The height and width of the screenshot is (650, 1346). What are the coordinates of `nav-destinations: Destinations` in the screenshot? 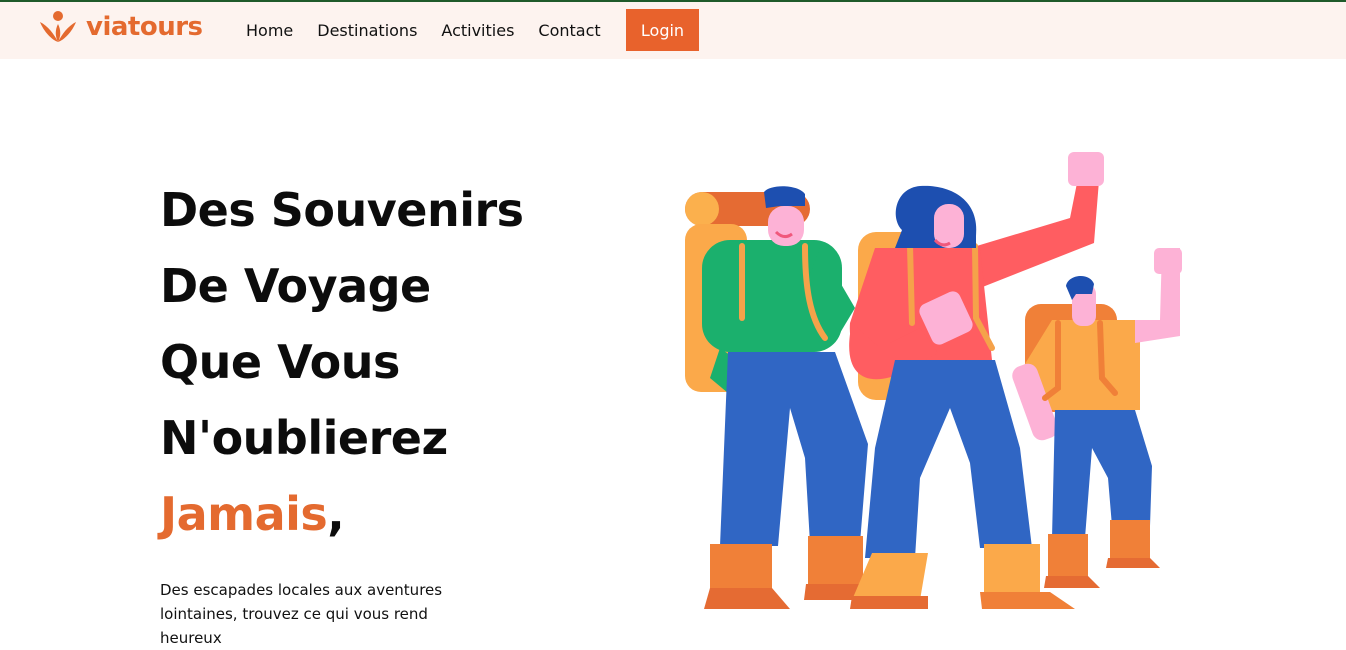 It's located at (367, 30).